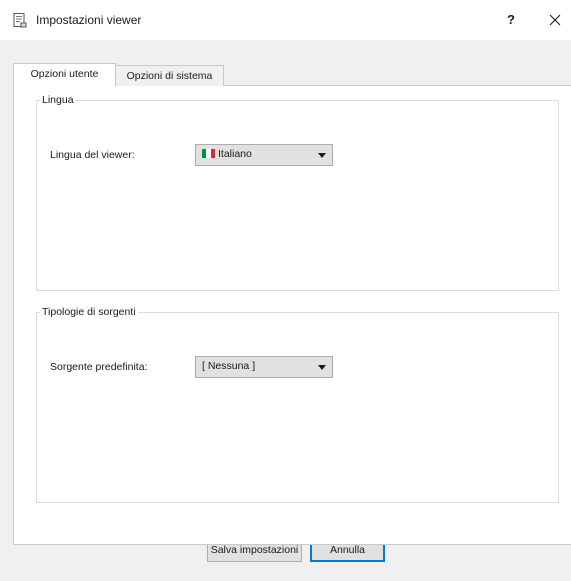 This screenshot has height=581, width=571. I want to click on title-bar: Impostazioni viewer ?, so click(285, 20).